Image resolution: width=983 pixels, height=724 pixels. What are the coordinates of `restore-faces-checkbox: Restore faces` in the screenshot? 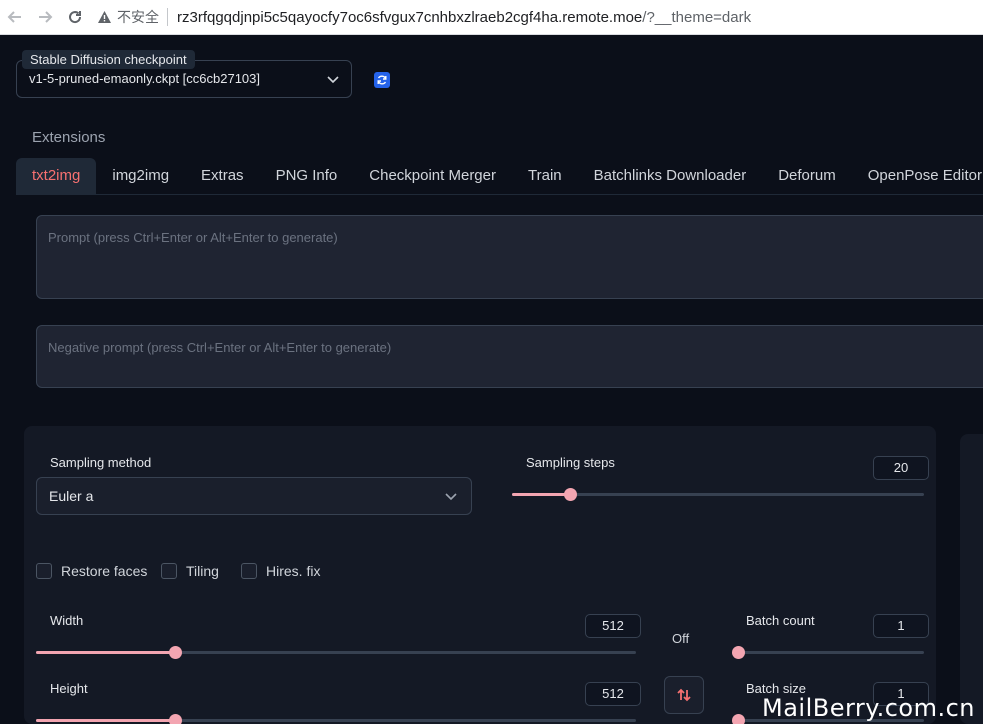 It's located at (91, 571).